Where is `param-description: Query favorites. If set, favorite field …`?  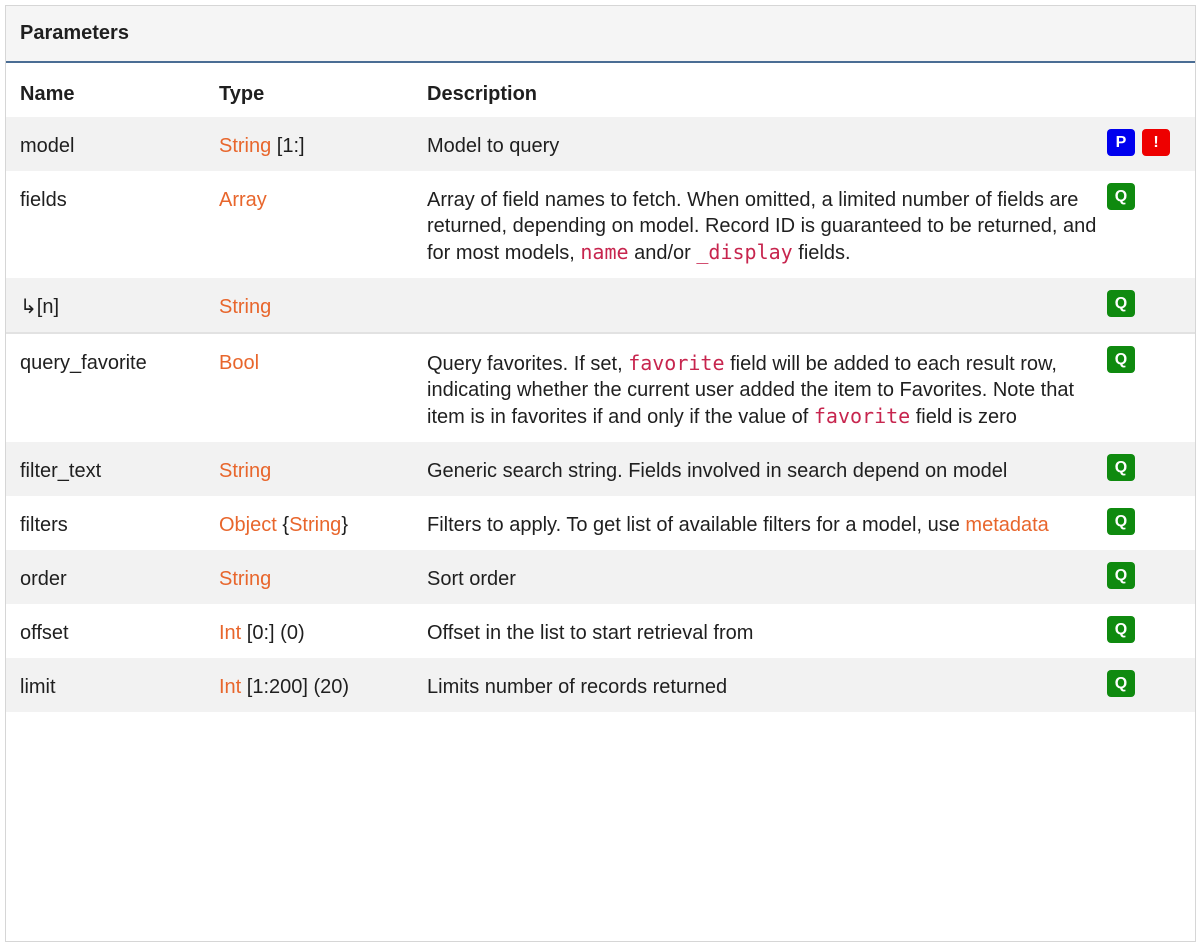
param-description: Query favorites. If set, favorite field … is located at coordinates (760, 387).